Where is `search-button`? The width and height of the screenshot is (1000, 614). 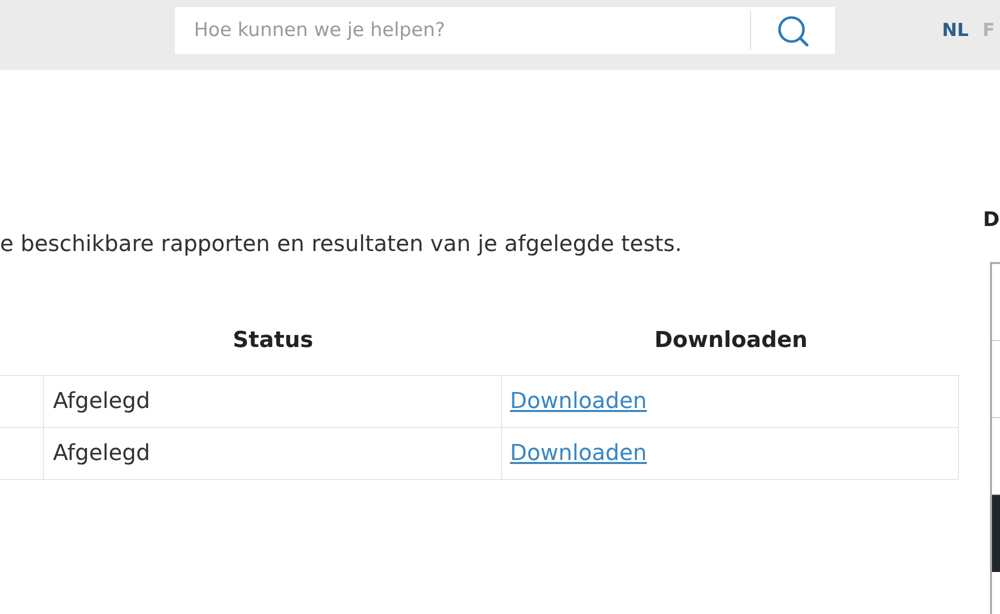
search-button is located at coordinates (793, 30).